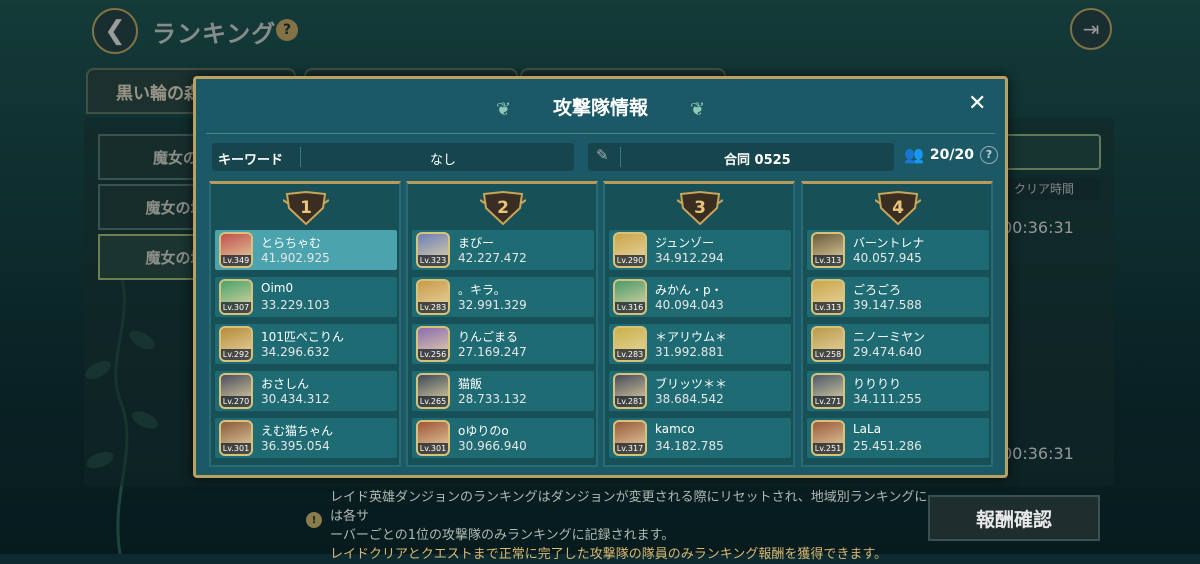 The height and width of the screenshot is (564, 1200). Describe the element at coordinates (630, 438) in the screenshot. I see `avatar: Lv.317` at that location.